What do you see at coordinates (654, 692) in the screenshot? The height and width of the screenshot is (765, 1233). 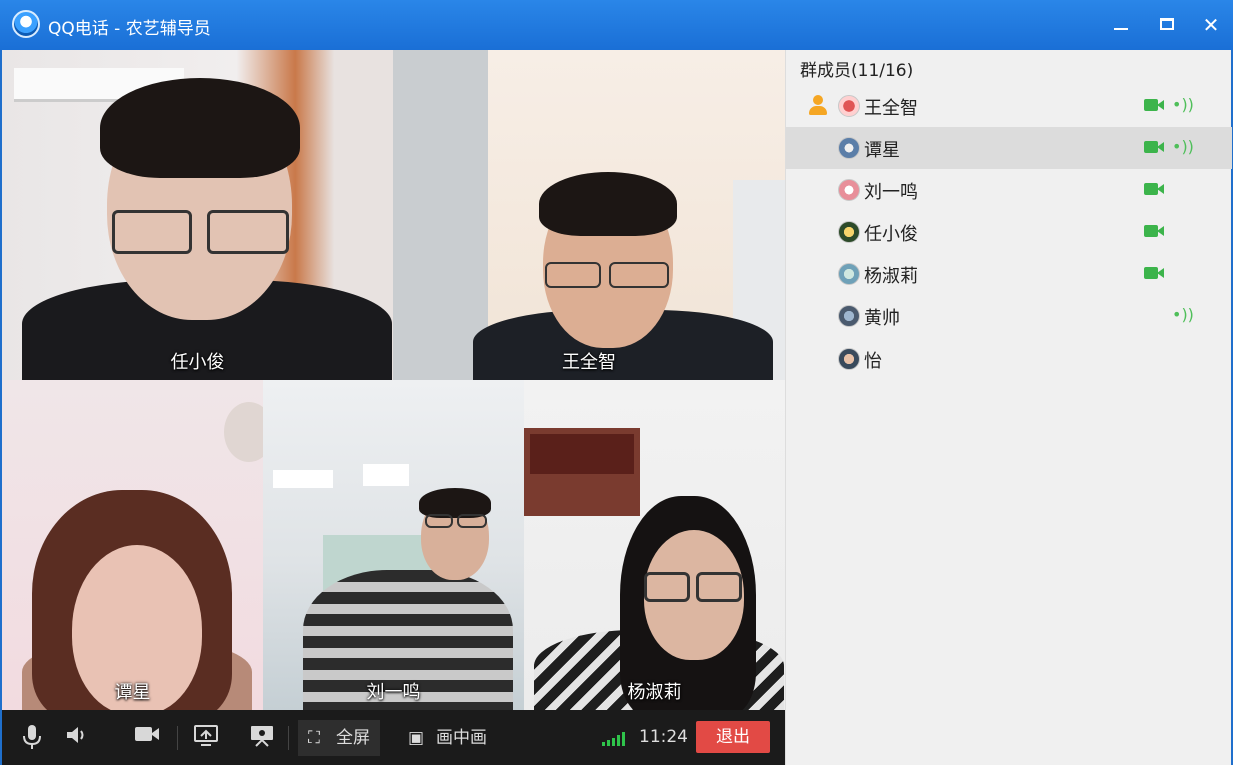 I see `participant-name: 杨淑莉` at bounding box center [654, 692].